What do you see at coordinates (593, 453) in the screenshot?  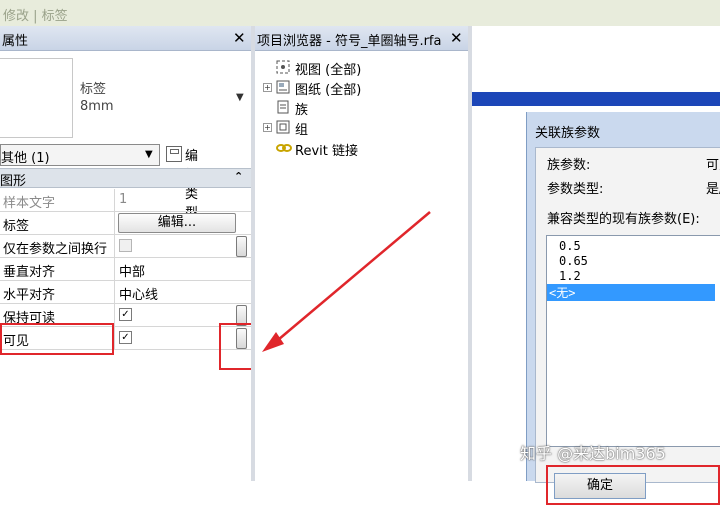 I see `watermark: 知乎 @来达bim365` at bounding box center [593, 453].